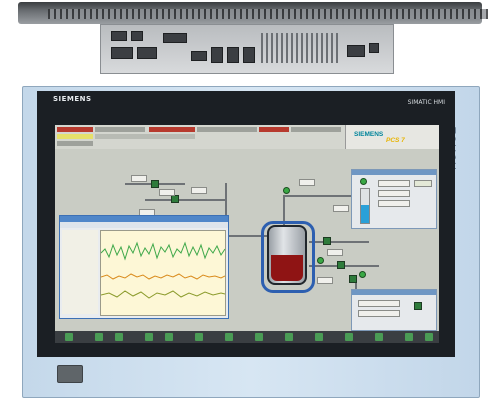 Image resolution: width=500 pixels, height=400 pixels. I want to click on rear-port-panel, so click(247, 49).